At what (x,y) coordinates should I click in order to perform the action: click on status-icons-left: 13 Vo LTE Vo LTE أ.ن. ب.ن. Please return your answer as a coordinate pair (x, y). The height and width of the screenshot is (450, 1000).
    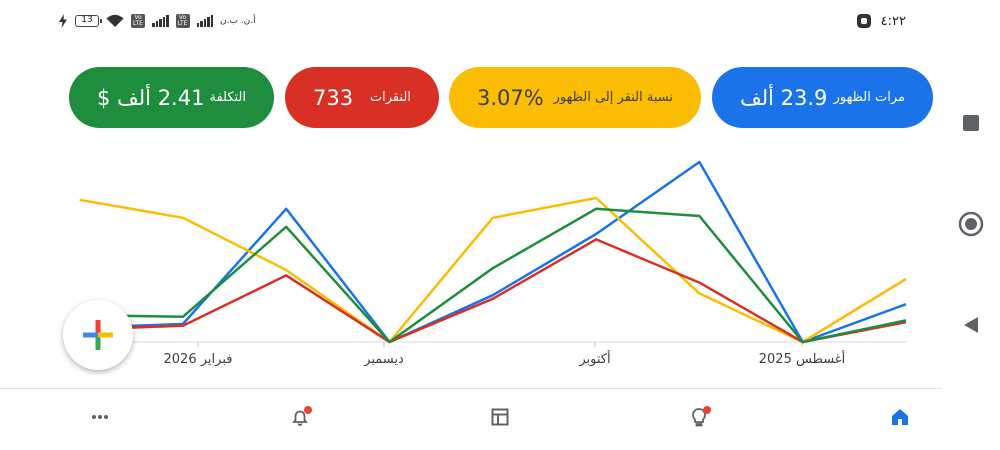
    Looking at the image, I should click on (157, 21).